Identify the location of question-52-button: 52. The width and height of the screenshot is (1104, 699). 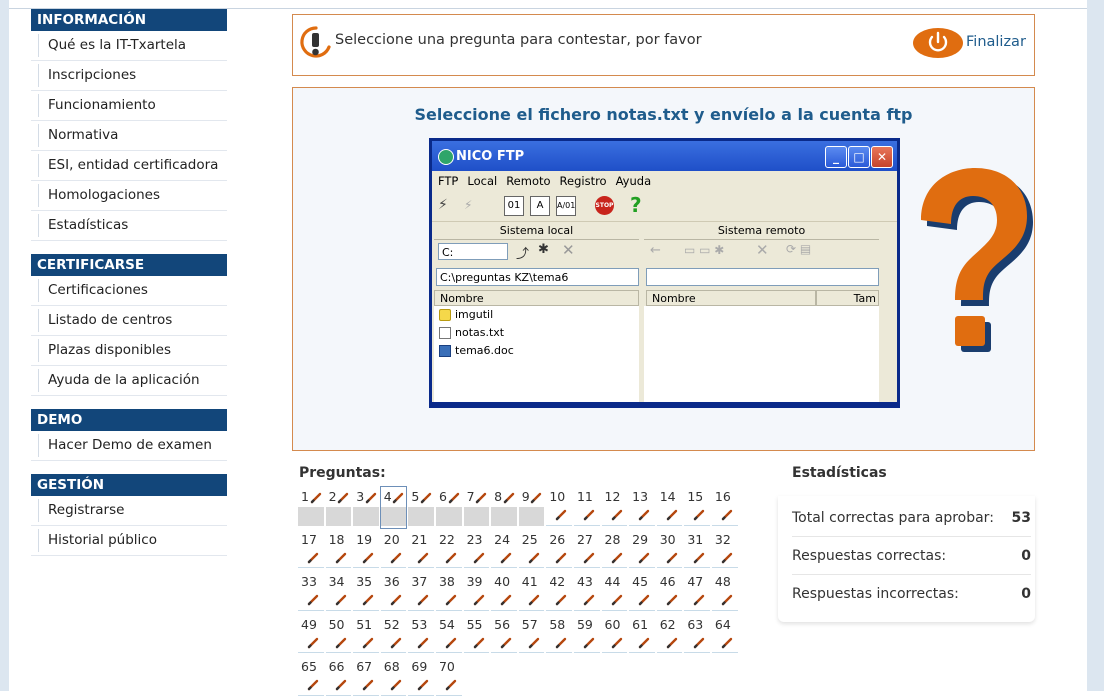
(394, 635).